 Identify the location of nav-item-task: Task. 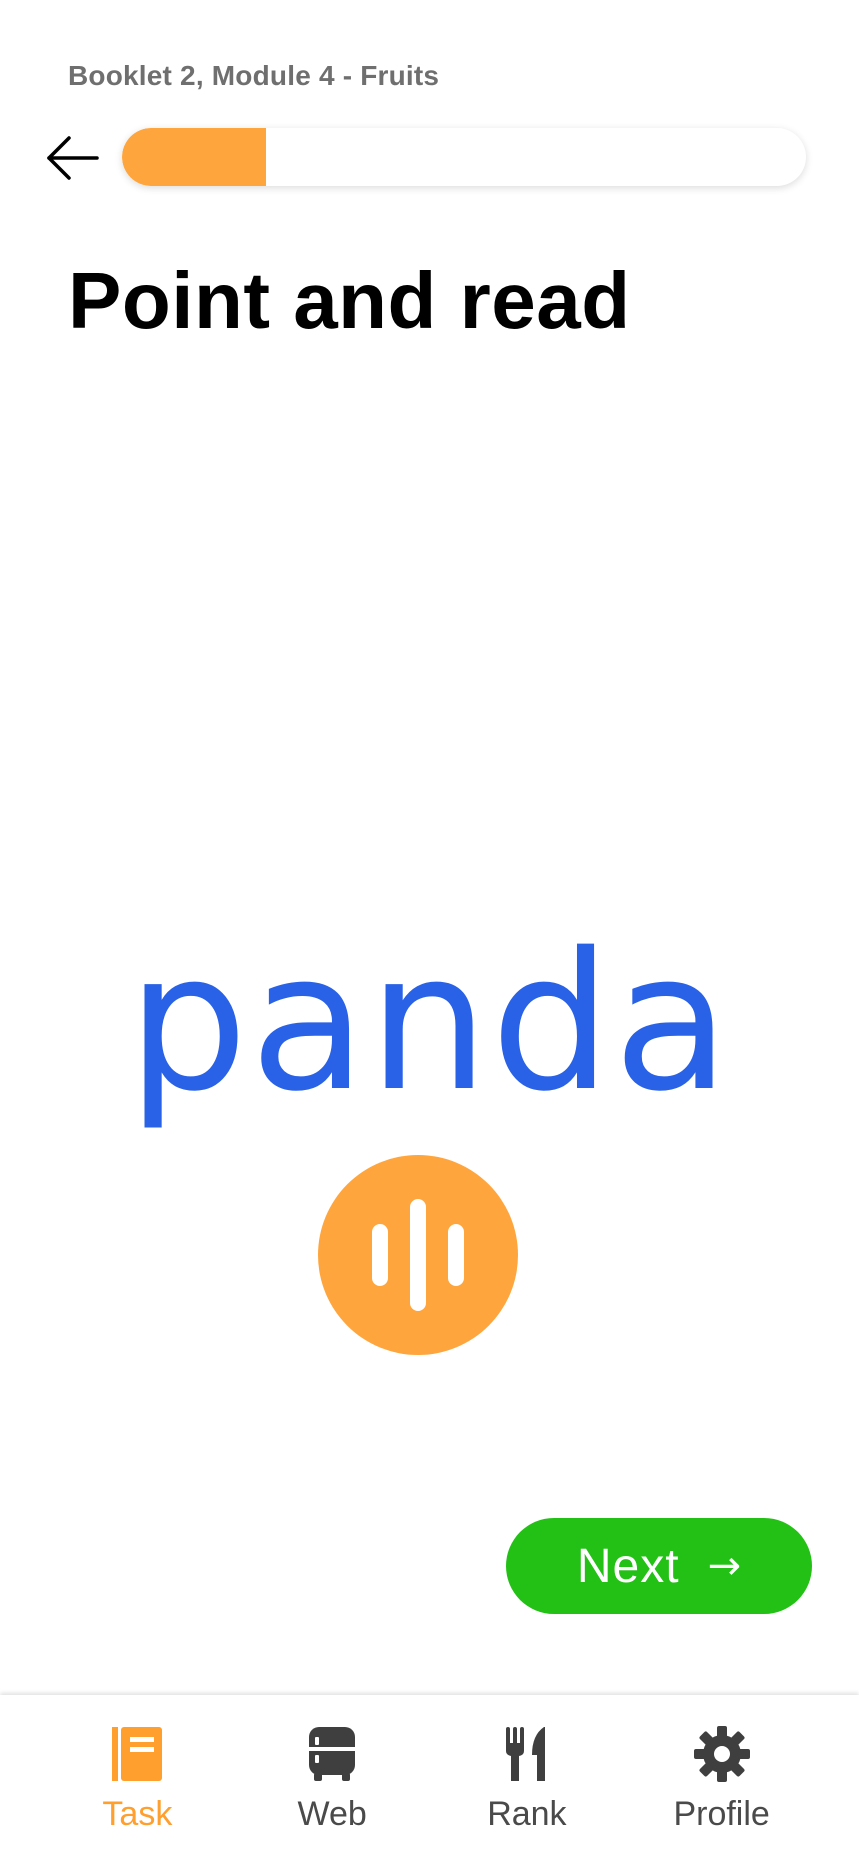
(137, 1793).